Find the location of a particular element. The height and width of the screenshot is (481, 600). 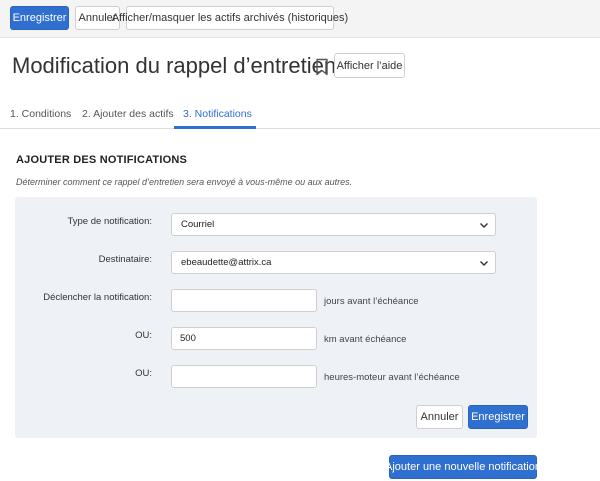

notification-type-label: Type de notification: is located at coordinates (110, 221).